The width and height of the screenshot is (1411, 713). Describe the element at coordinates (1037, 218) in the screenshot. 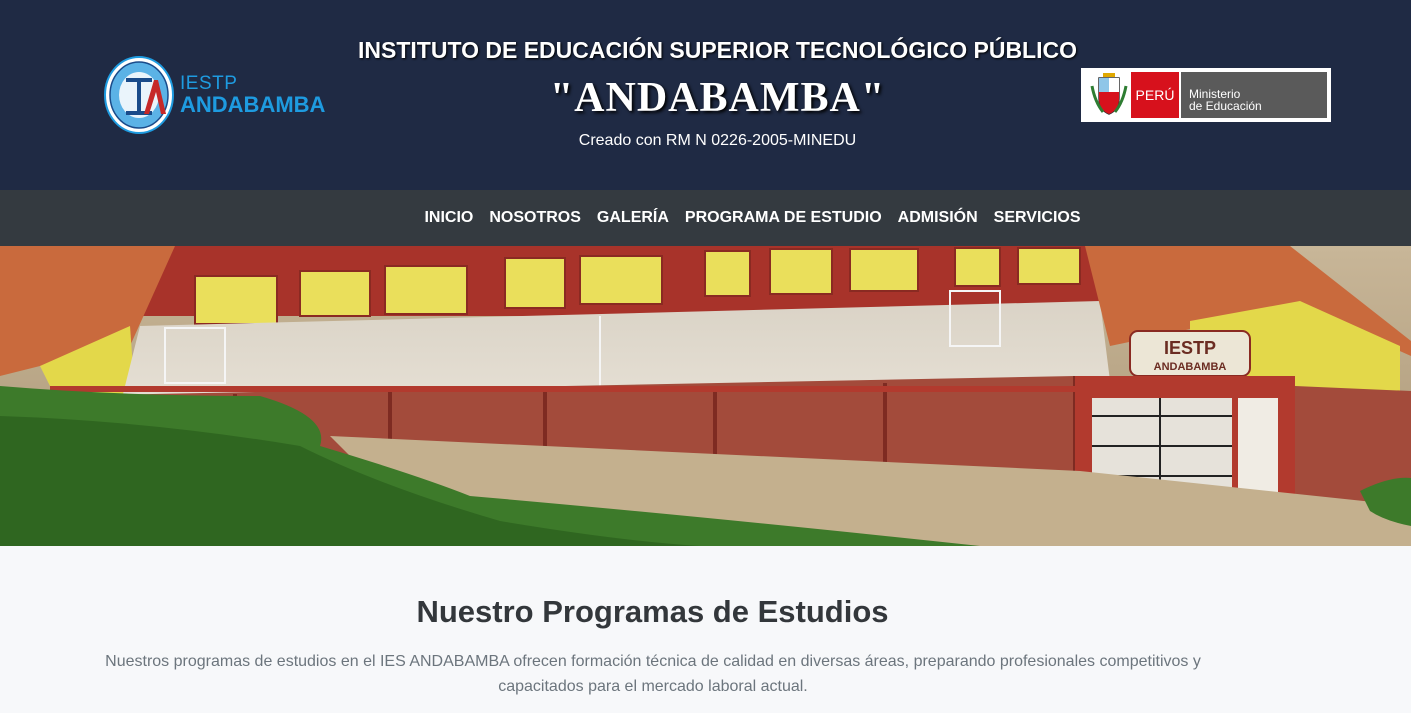

I see `nav-item-servicios: SERVICIOS` at that location.